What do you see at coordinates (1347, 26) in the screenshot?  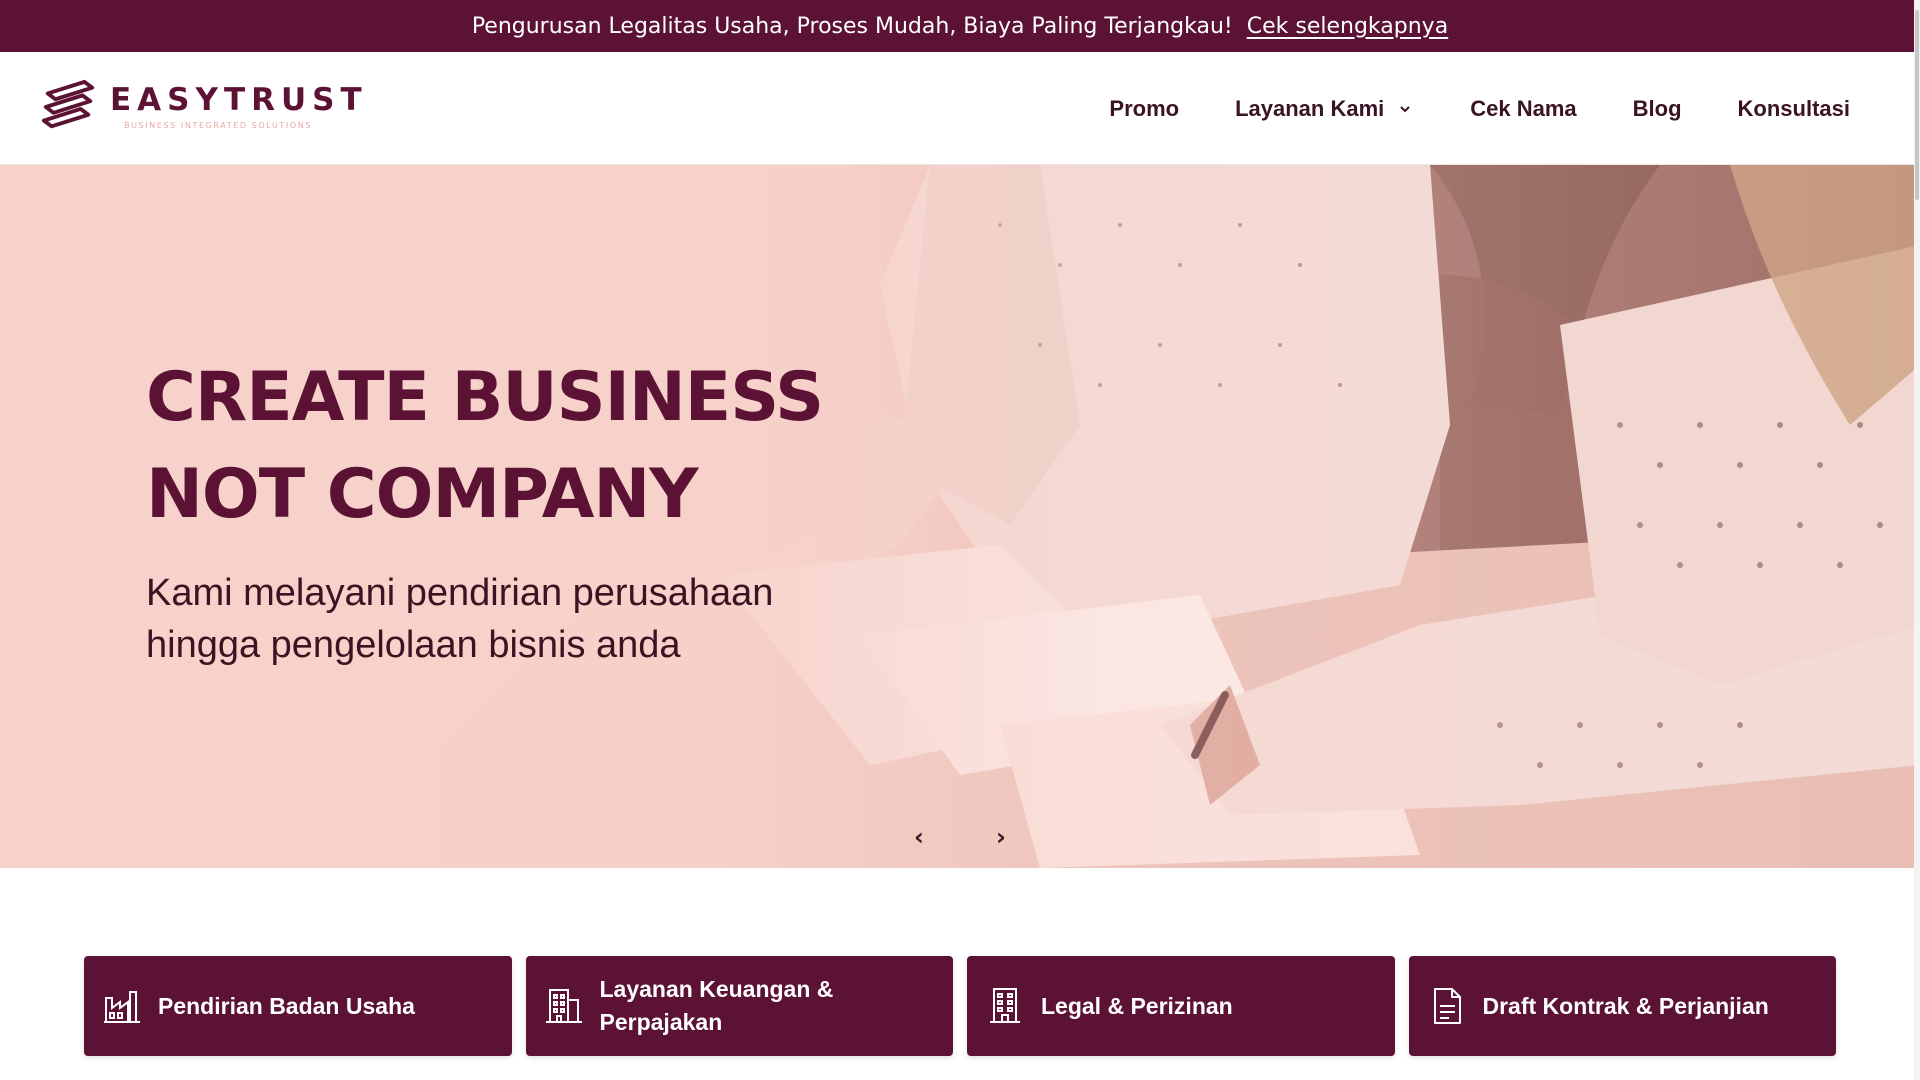 I see `announcement-link: Cek selengkapnya` at bounding box center [1347, 26].